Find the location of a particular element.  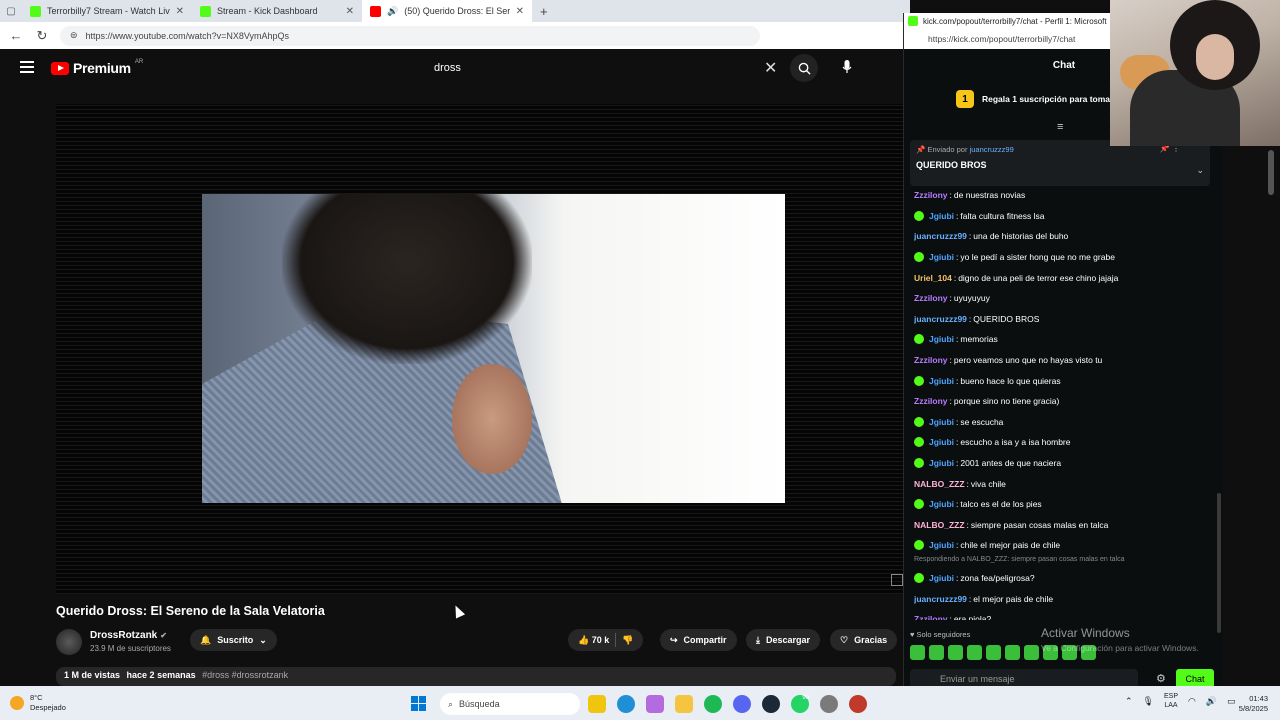

microphone-icon: 🎙 is located at coordinates (1148, 701).